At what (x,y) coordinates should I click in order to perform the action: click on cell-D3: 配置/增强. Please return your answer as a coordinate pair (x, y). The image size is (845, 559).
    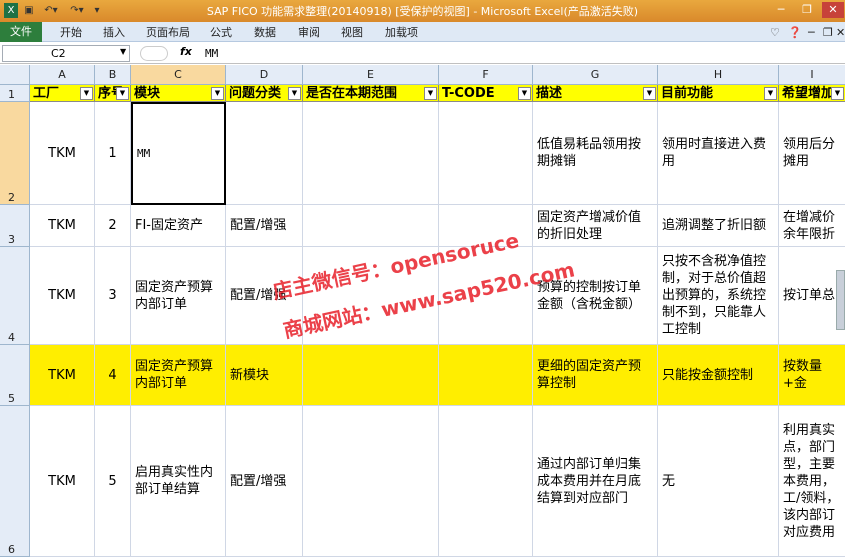
    Looking at the image, I should click on (264, 226).